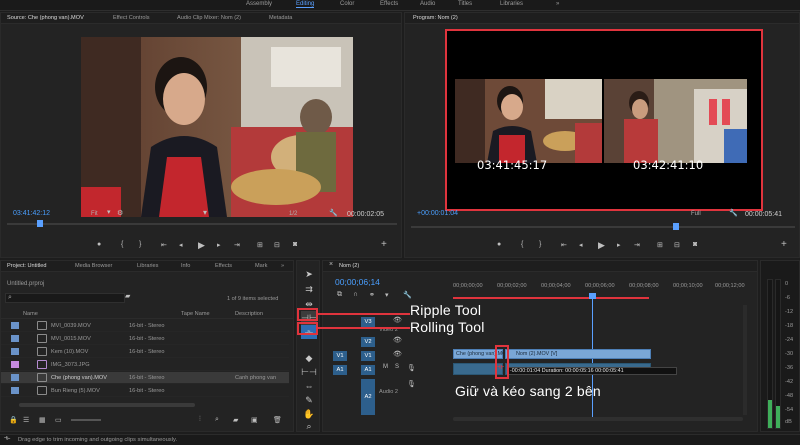 The image size is (800, 445). What do you see at coordinates (26, 420) in the screenshot?
I see `list-view-icon: ☰` at bounding box center [26, 420].